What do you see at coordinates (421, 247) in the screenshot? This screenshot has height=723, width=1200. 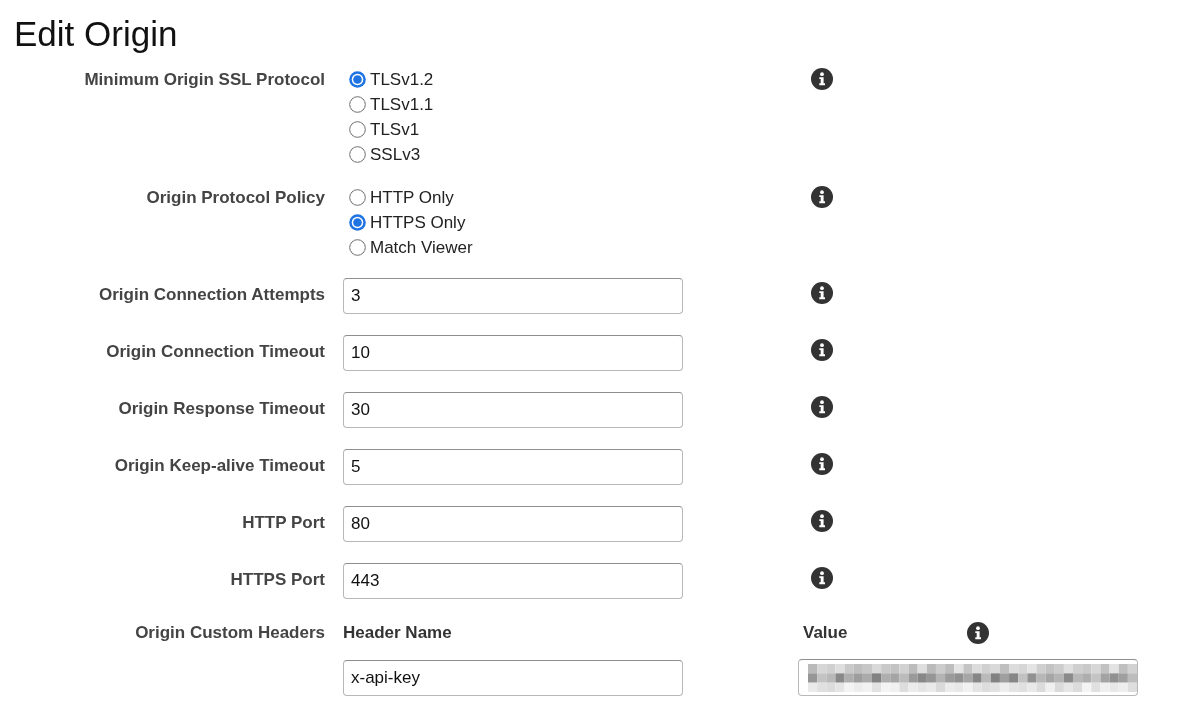 I see `radio-label: Match Viewer` at bounding box center [421, 247].